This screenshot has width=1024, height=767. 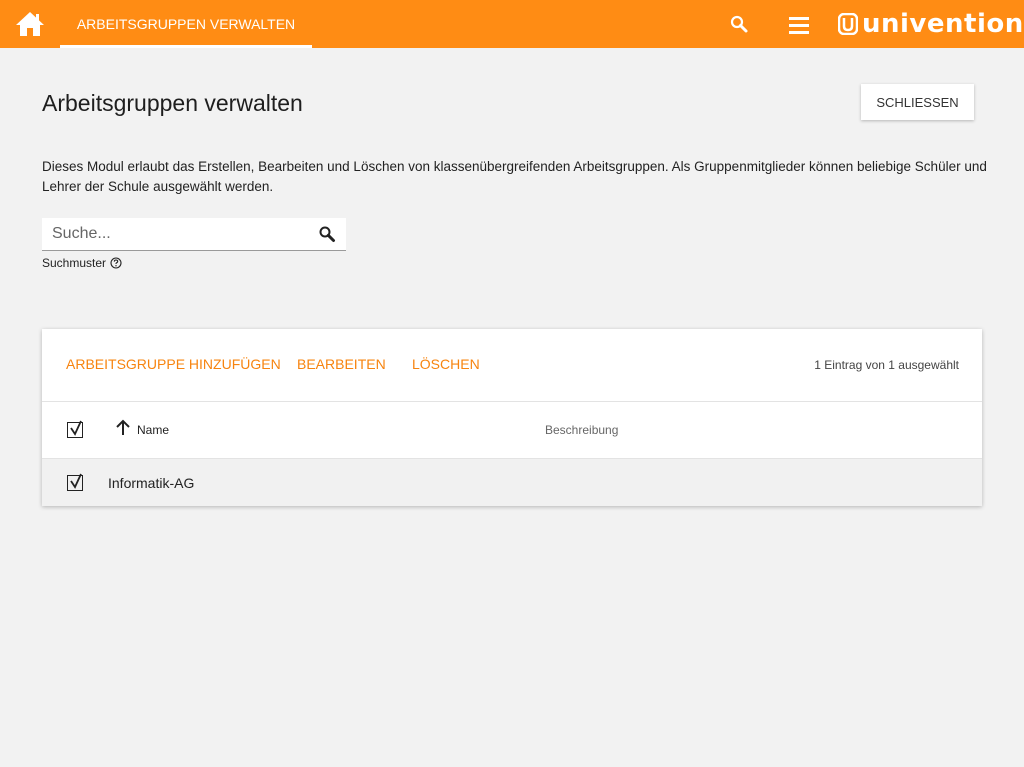 What do you see at coordinates (848, 24) in the screenshot?
I see `univention-logo-icon` at bounding box center [848, 24].